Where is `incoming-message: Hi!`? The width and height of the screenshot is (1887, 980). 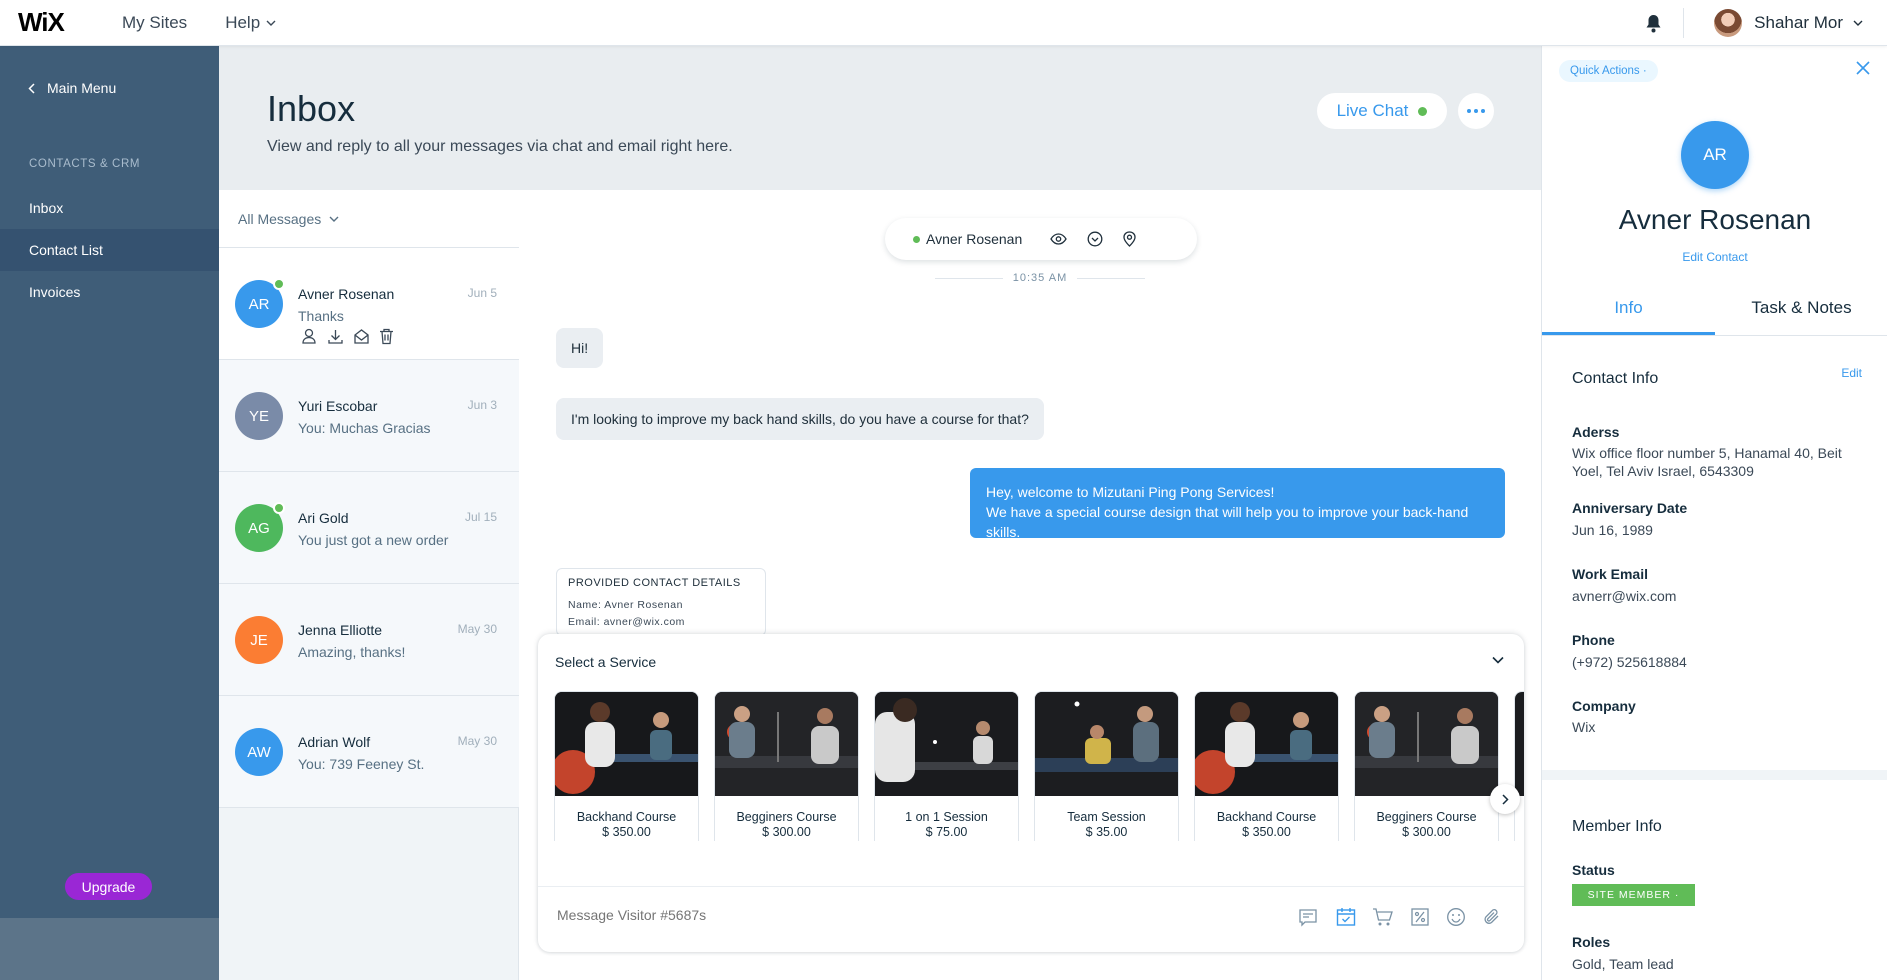 incoming-message: Hi! is located at coordinates (580, 348).